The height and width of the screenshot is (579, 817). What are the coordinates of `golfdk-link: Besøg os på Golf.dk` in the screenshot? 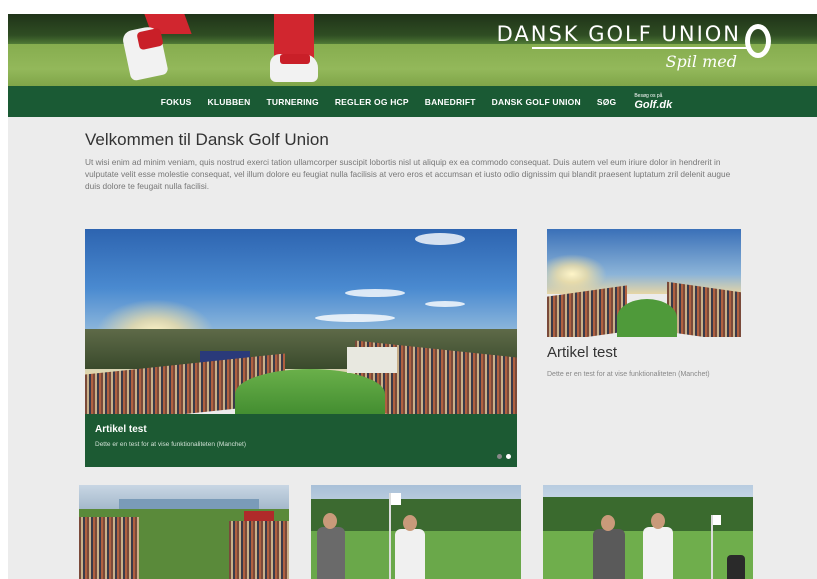 It's located at (653, 102).